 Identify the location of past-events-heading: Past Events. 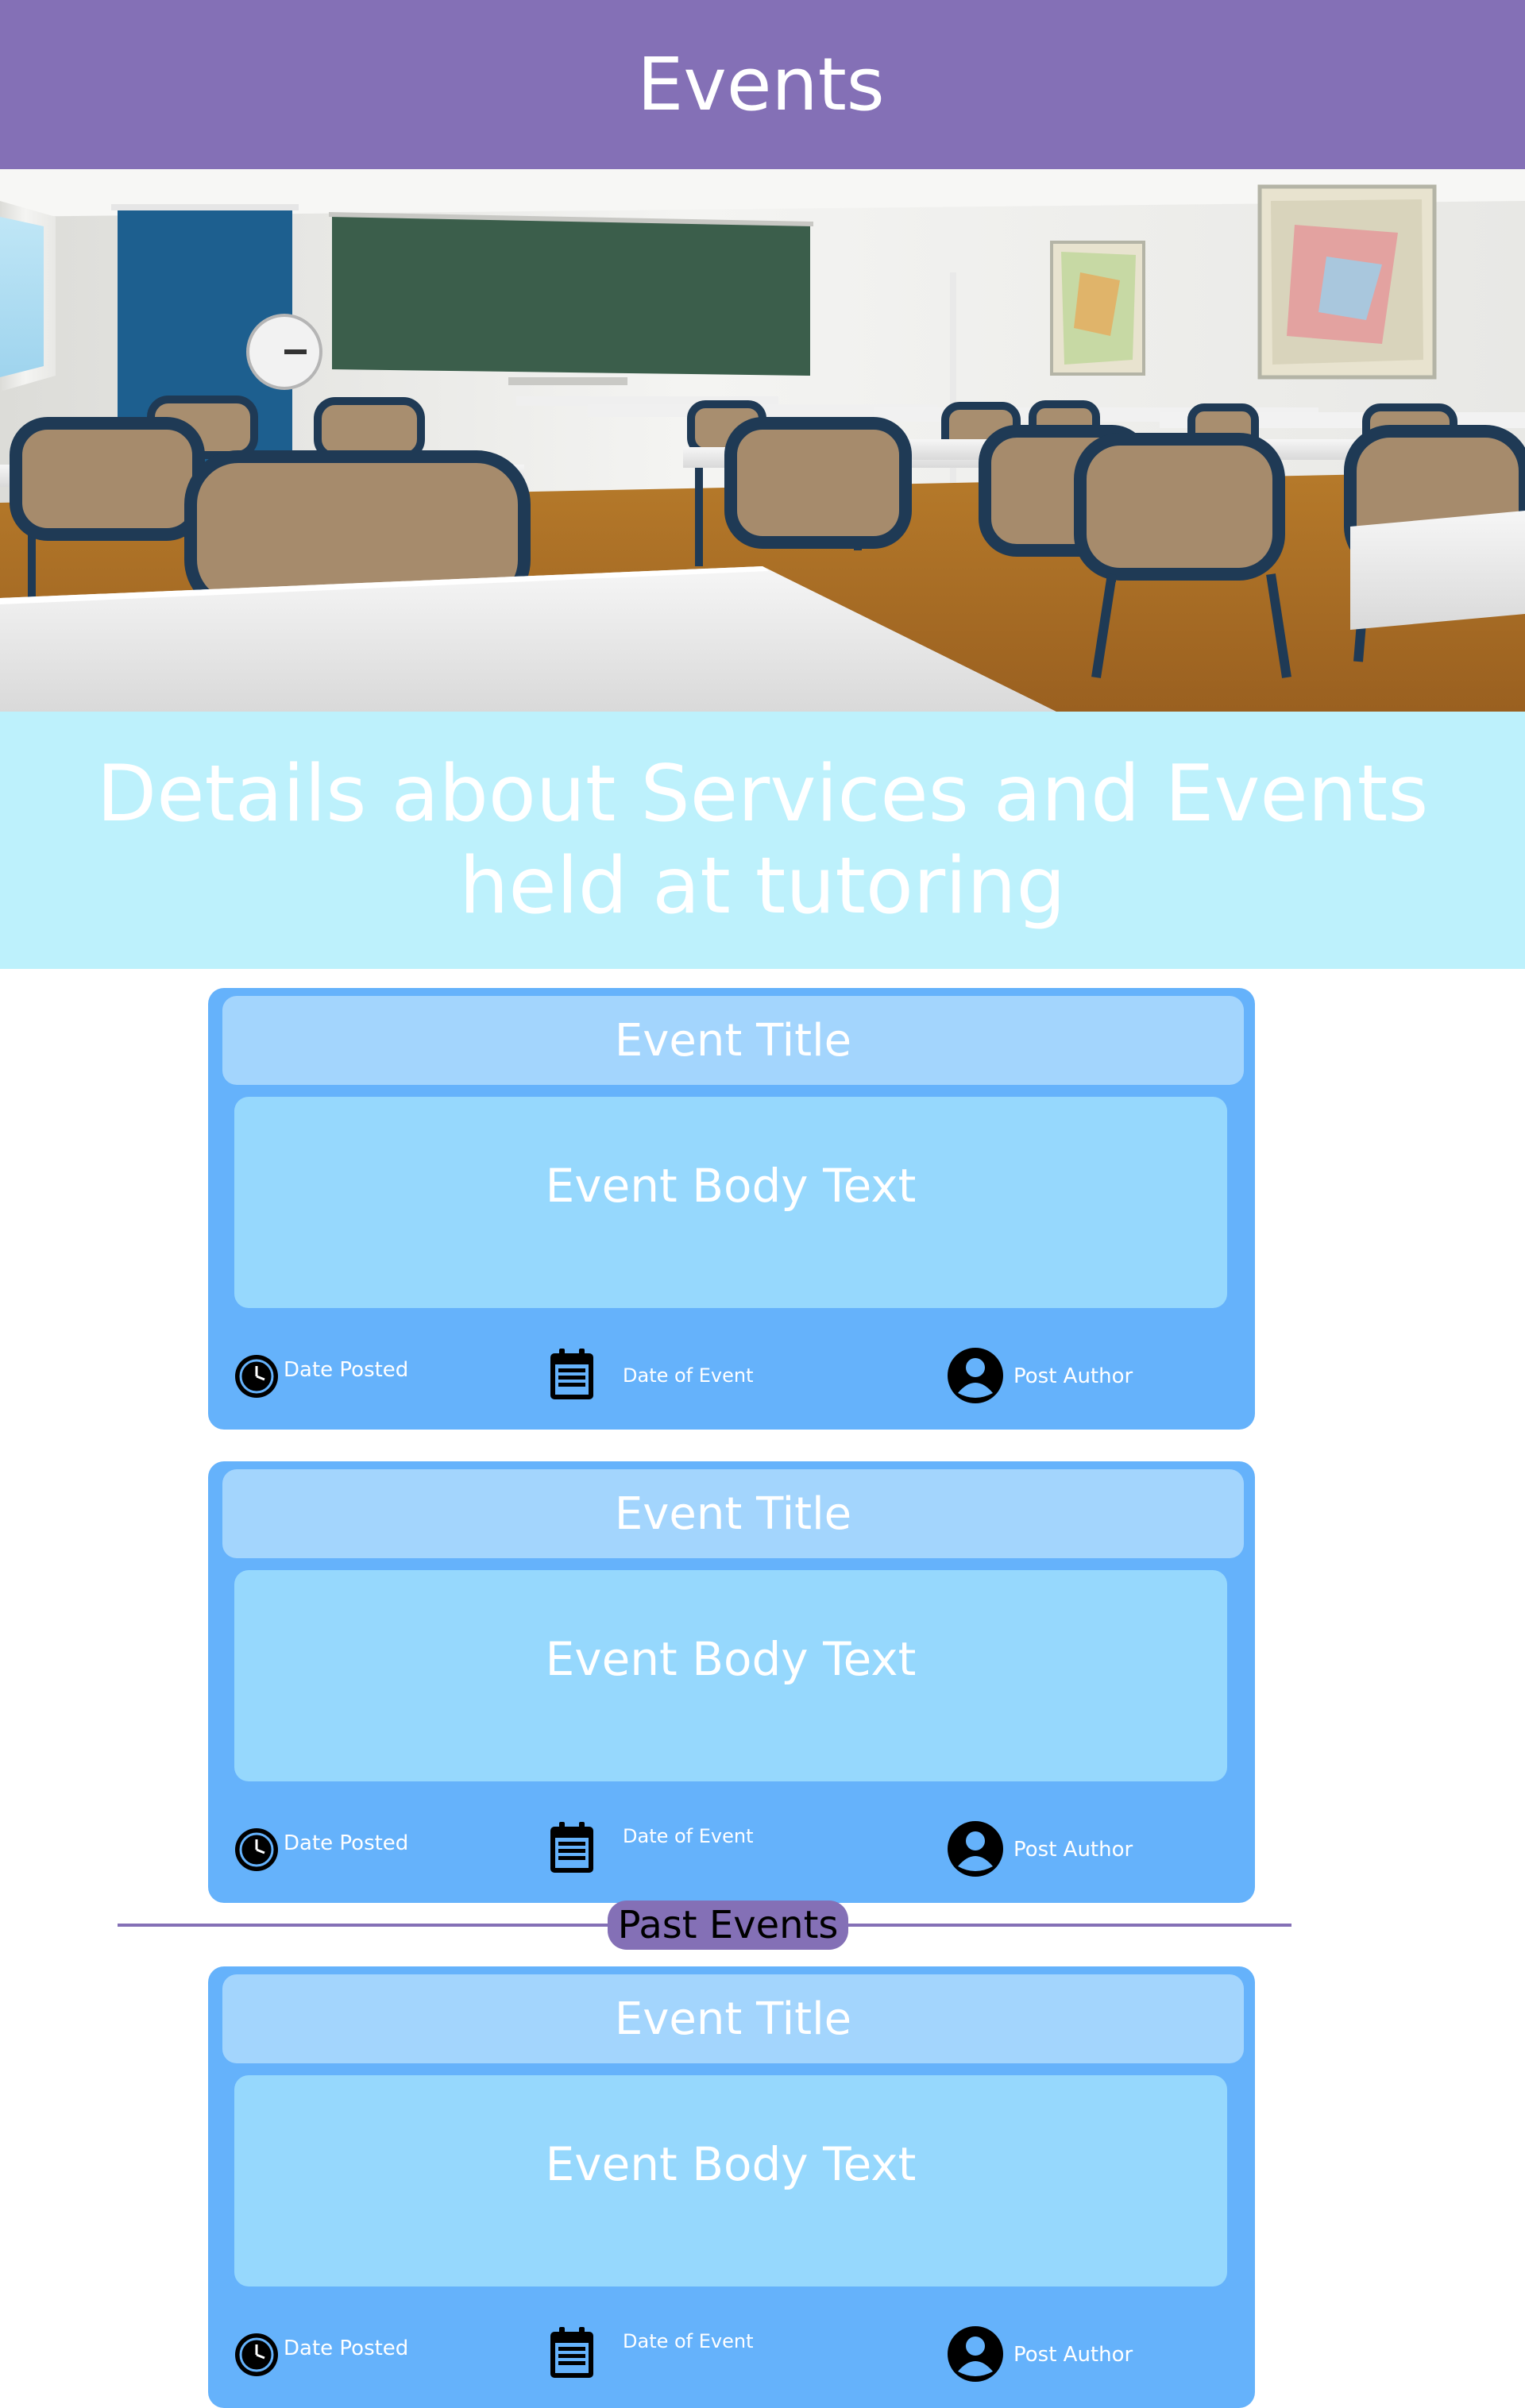
(728, 1925).